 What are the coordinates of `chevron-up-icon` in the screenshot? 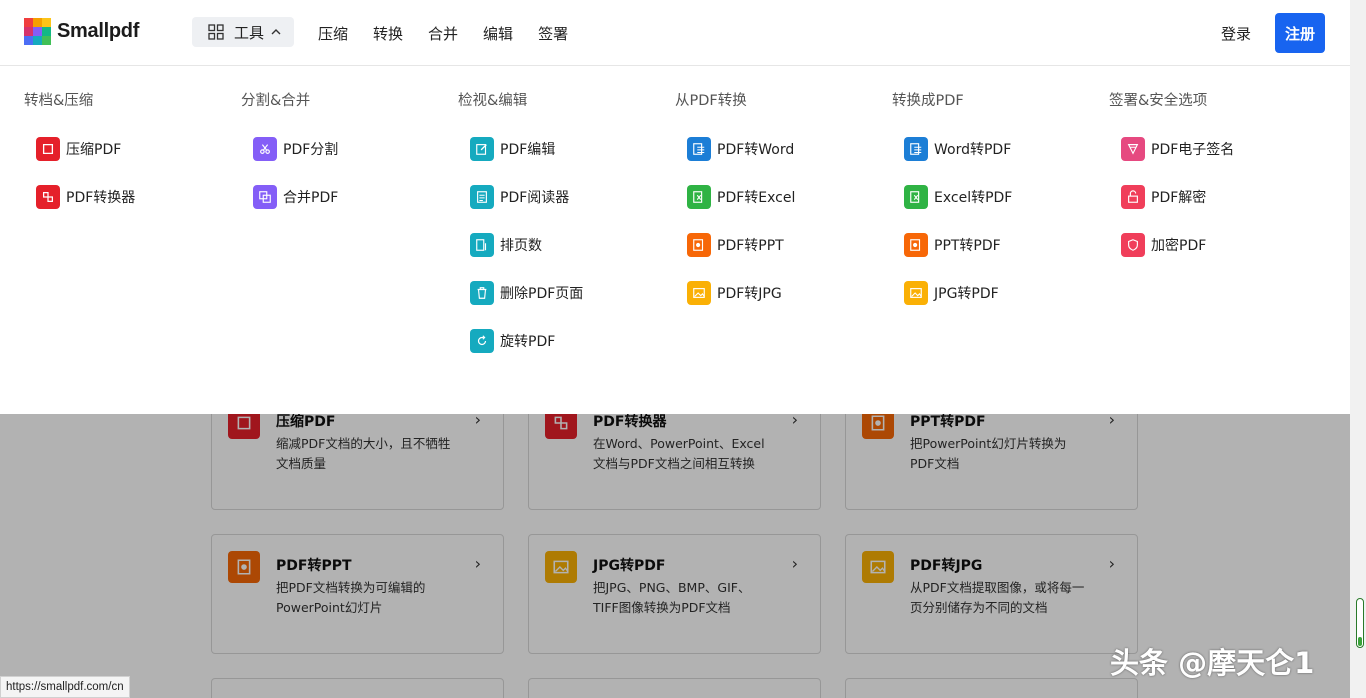 It's located at (276, 32).